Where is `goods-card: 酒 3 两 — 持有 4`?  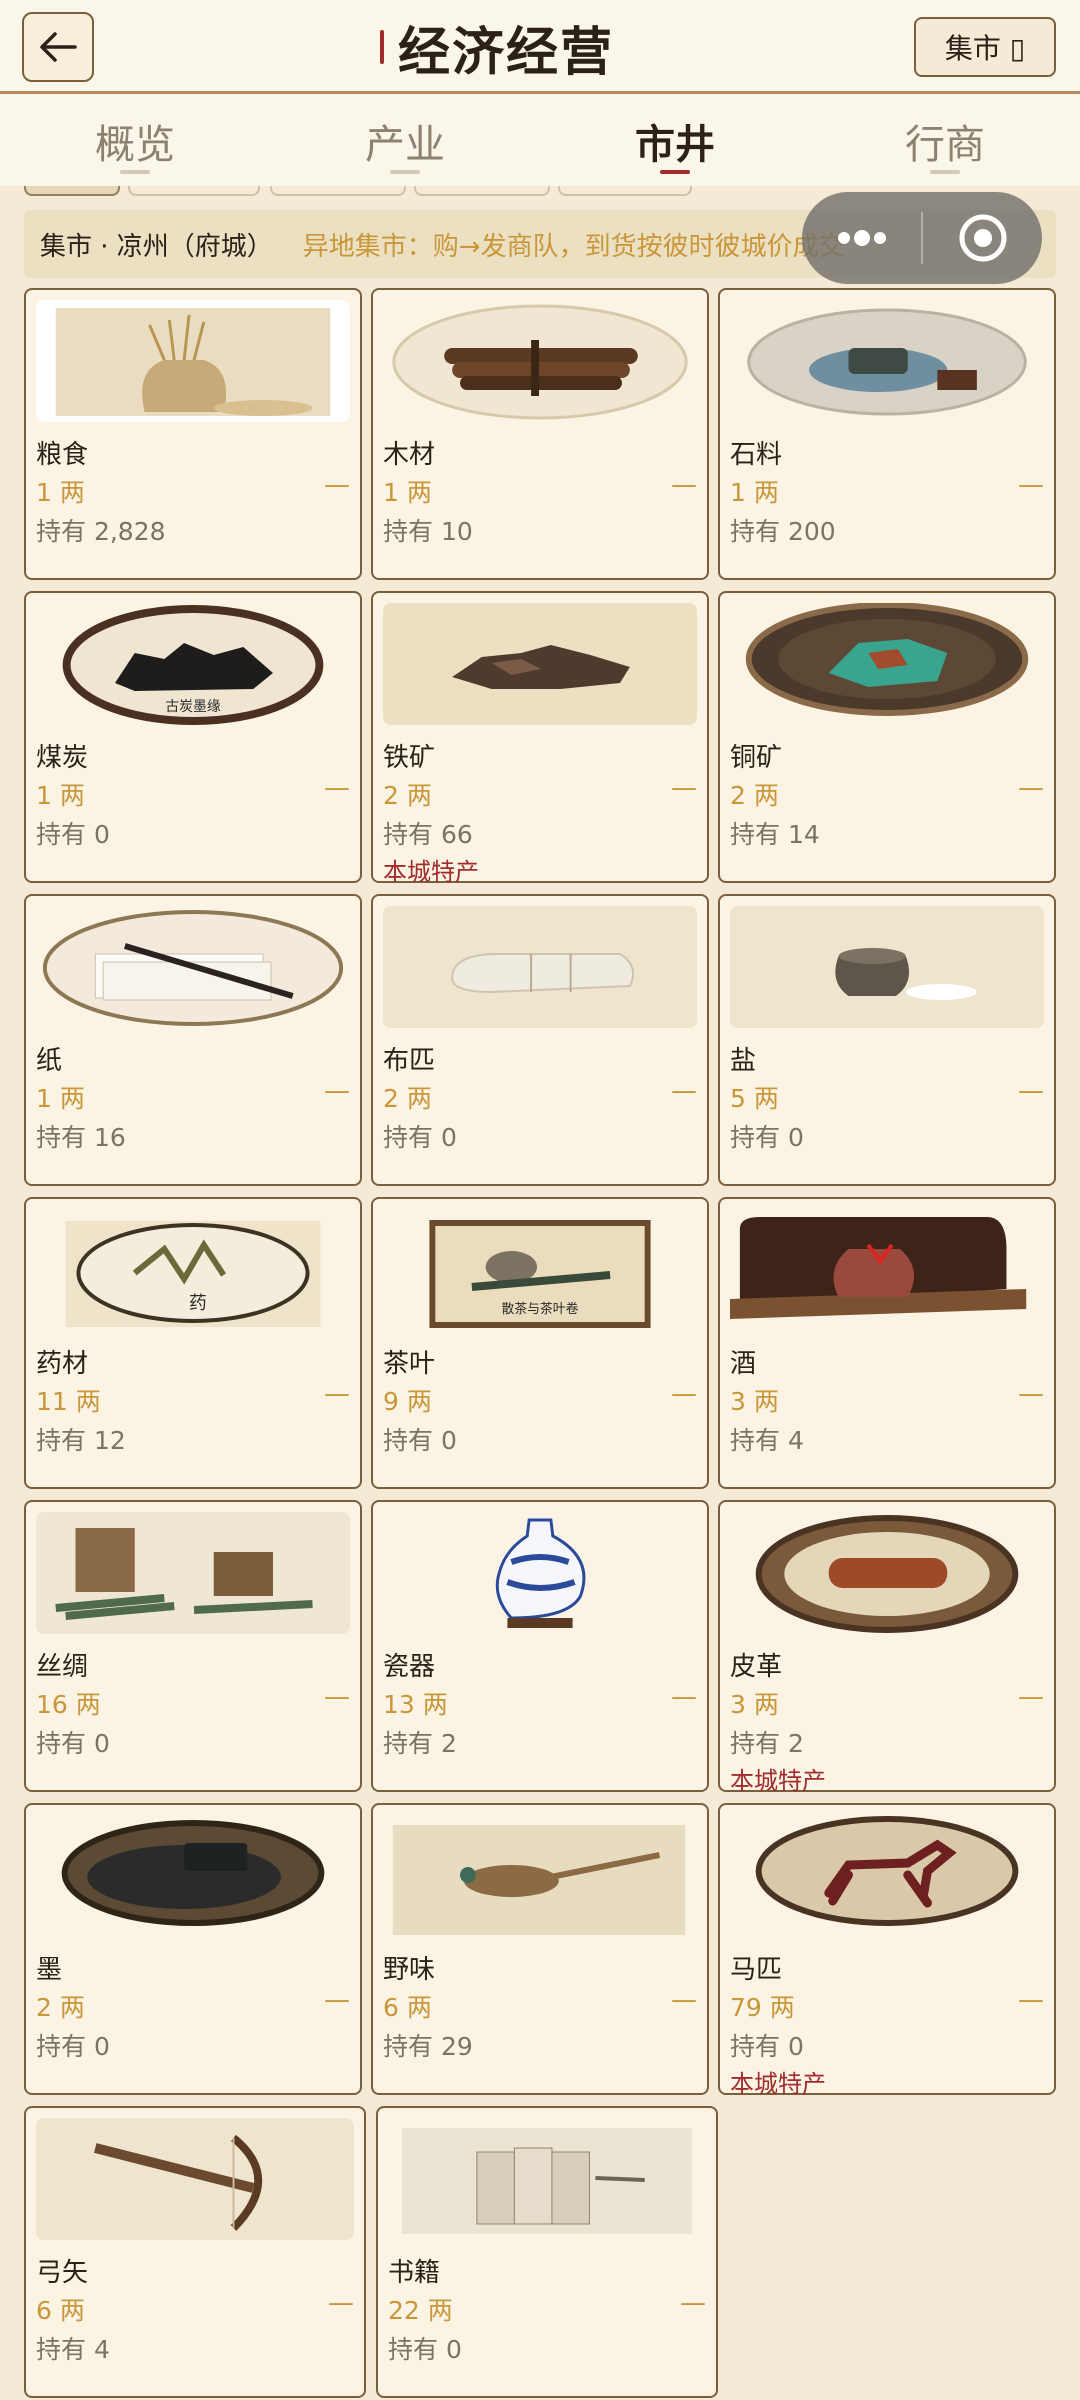
goods-card: 酒 3 两 — 持有 4 is located at coordinates (887, 1343).